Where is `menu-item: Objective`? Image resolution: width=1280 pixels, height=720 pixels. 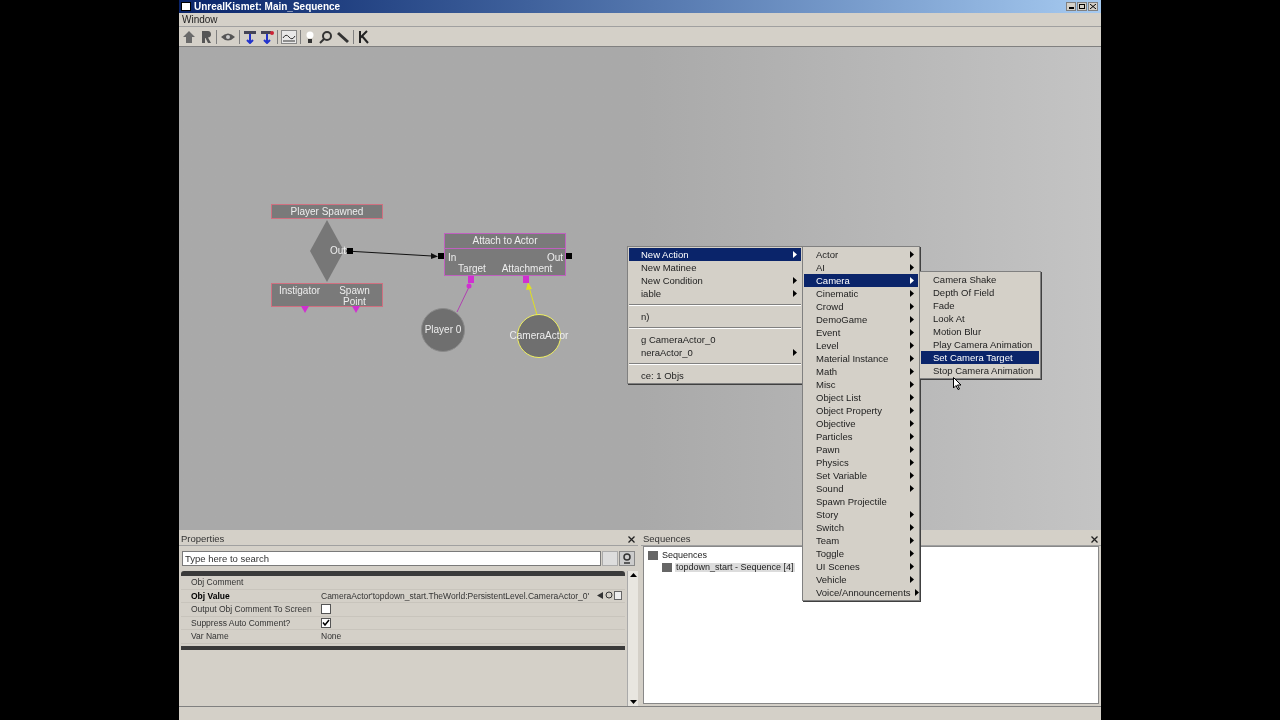 menu-item: Objective is located at coordinates (861, 423).